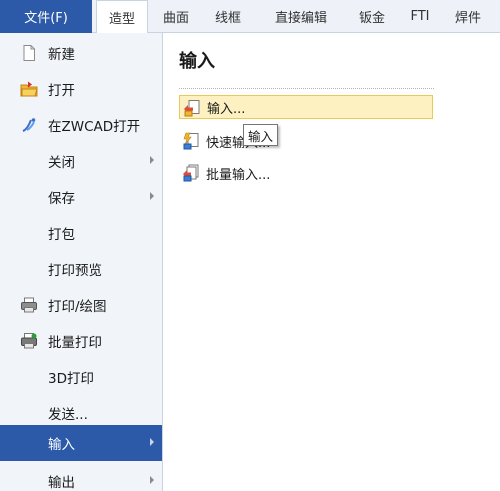 This screenshot has width=500, height=491. I want to click on menu-item-label: 输入, so click(61, 445).